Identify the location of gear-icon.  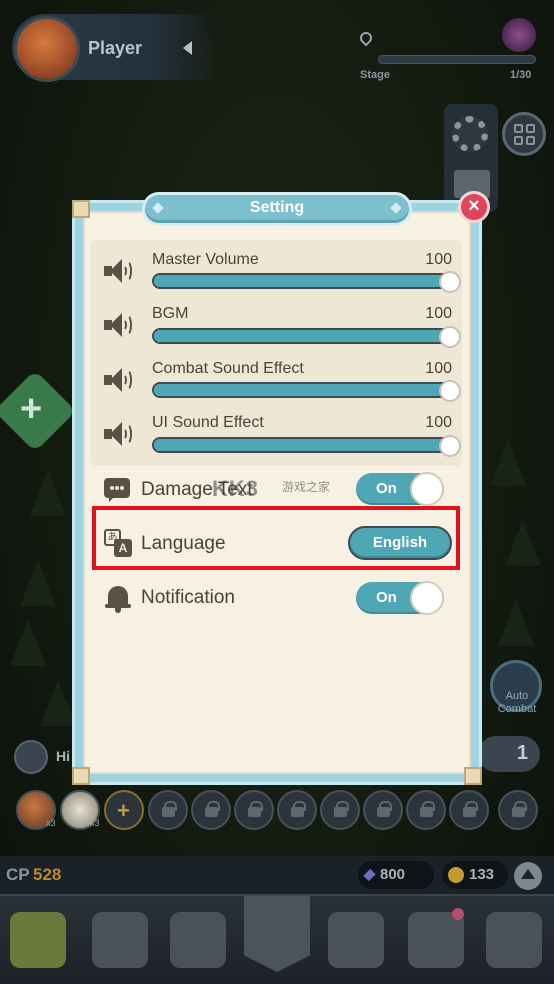
(470, 134).